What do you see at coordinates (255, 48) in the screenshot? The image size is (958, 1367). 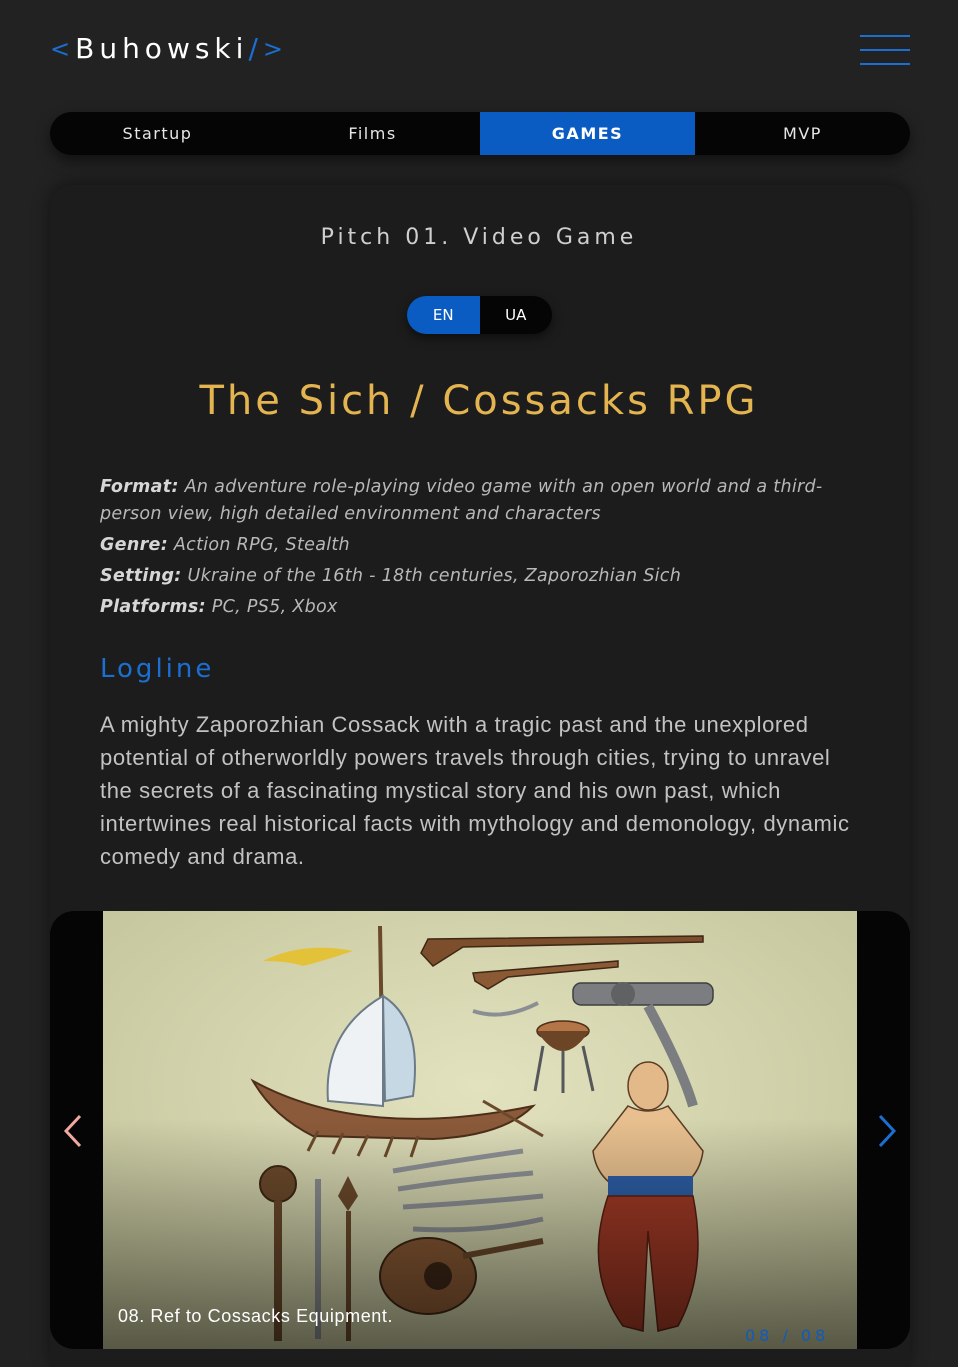 I see `logo-slash: /` at bounding box center [255, 48].